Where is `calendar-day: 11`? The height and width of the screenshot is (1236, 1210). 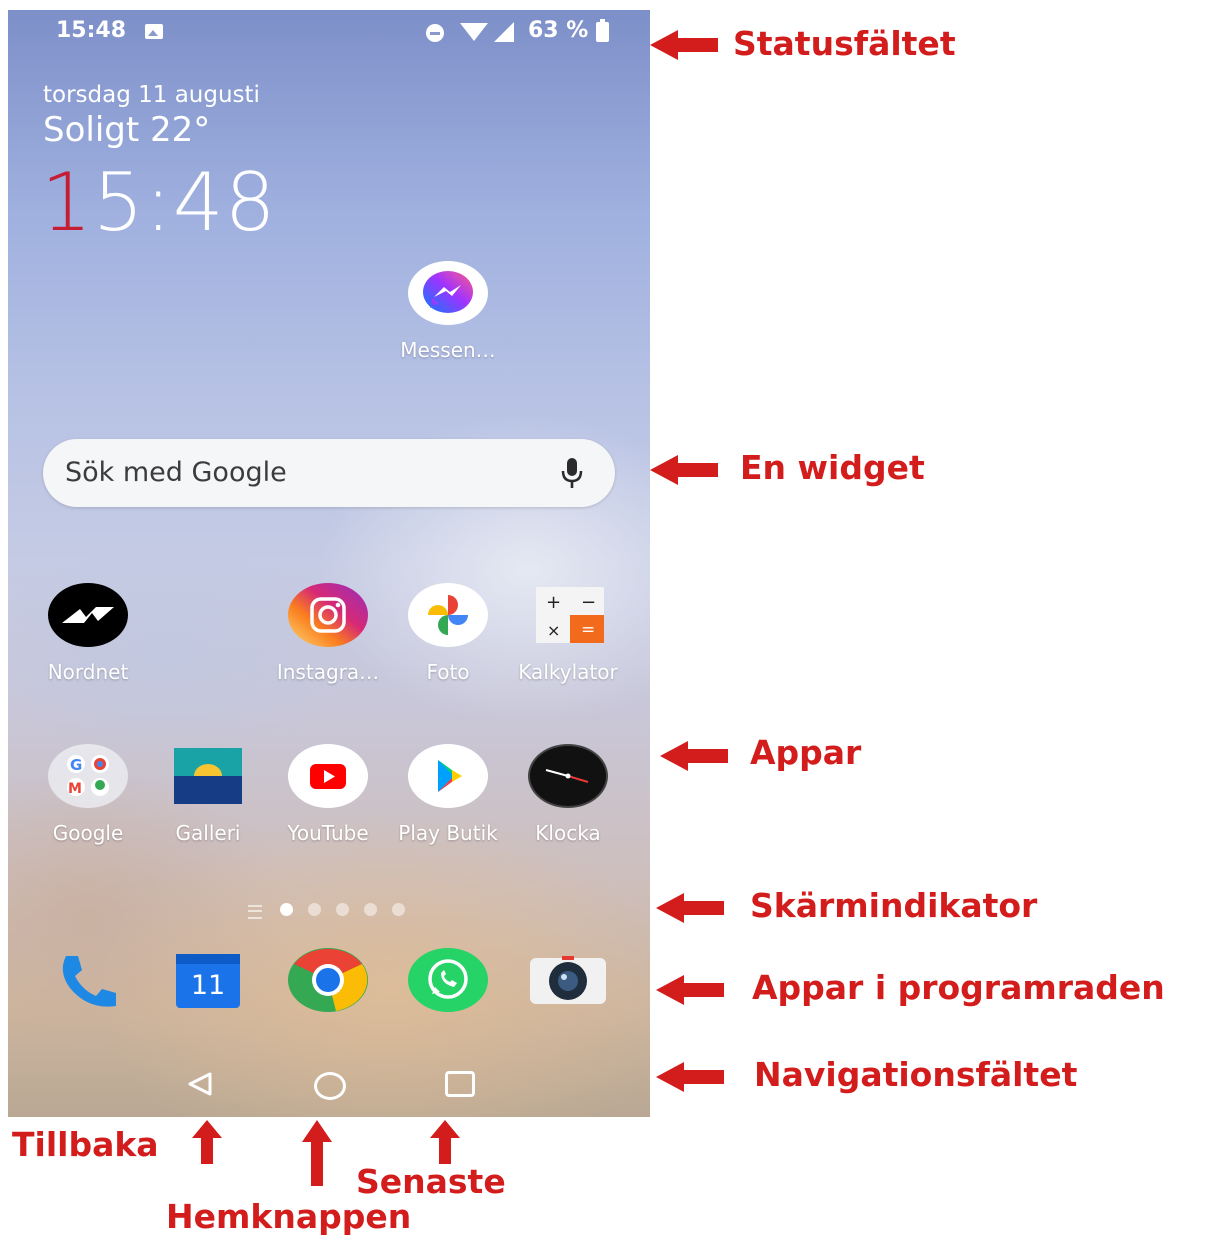
calendar-day: 11 is located at coordinates (208, 985).